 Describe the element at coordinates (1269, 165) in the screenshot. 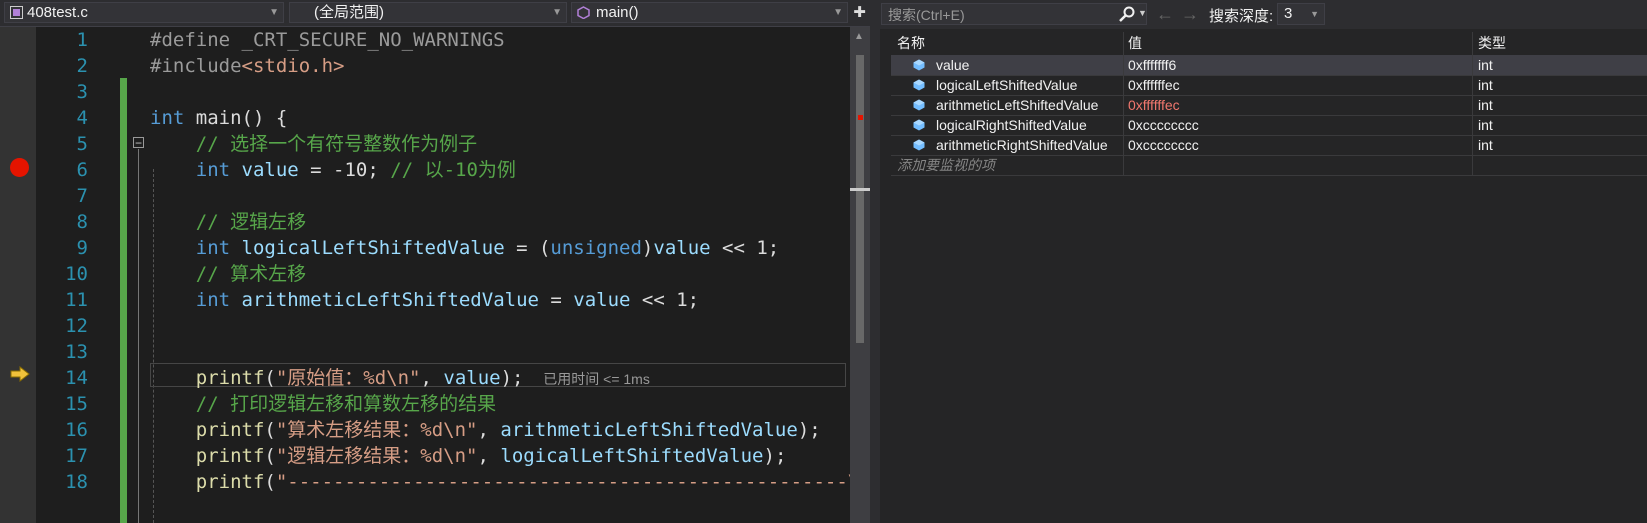

I see `add-watch-row: 添加要监视的项` at that location.